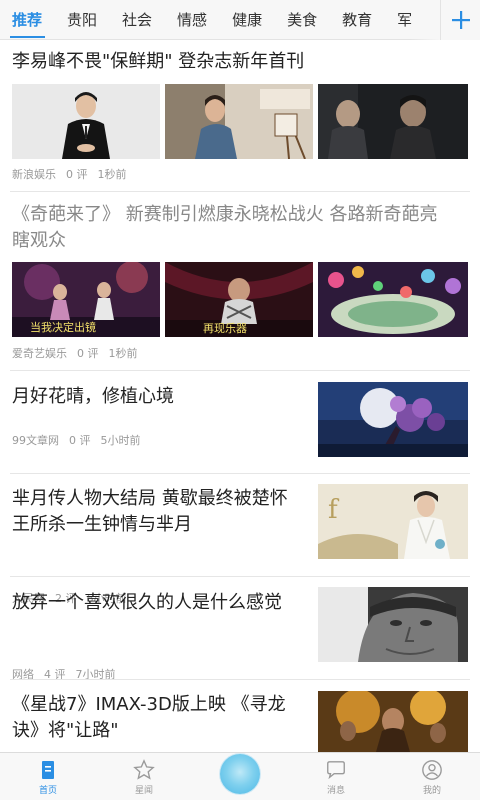 This screenshot has height=800, width=480. I want to click on article-title-line2: 瞎观众, so click(39, 240).